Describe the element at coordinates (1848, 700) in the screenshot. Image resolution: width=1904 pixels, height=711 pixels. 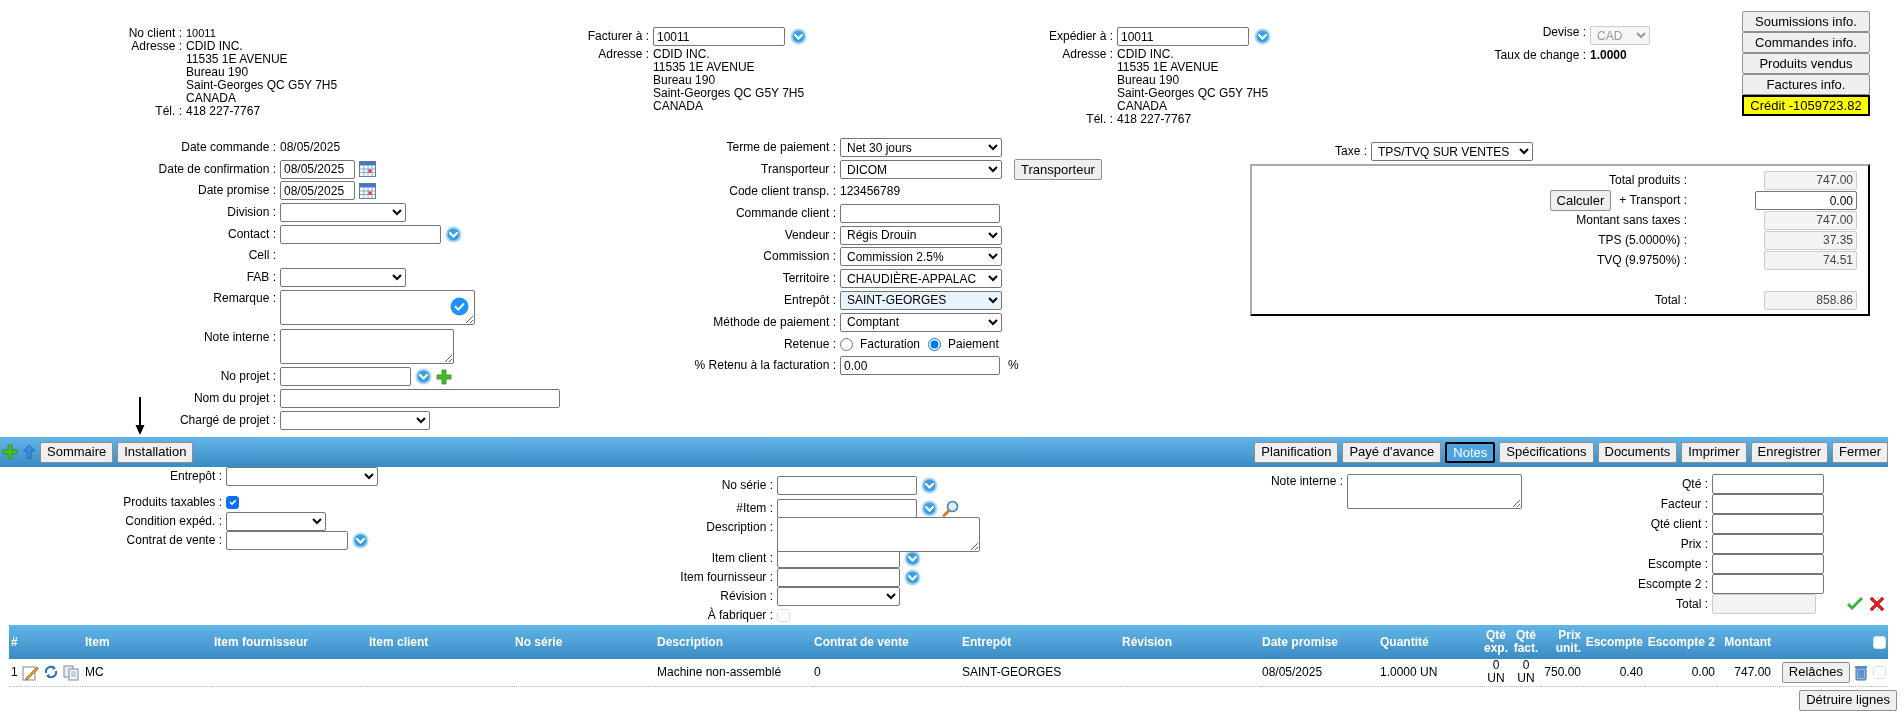
I see `delete-lines-button: Détruire lignes` at that location.